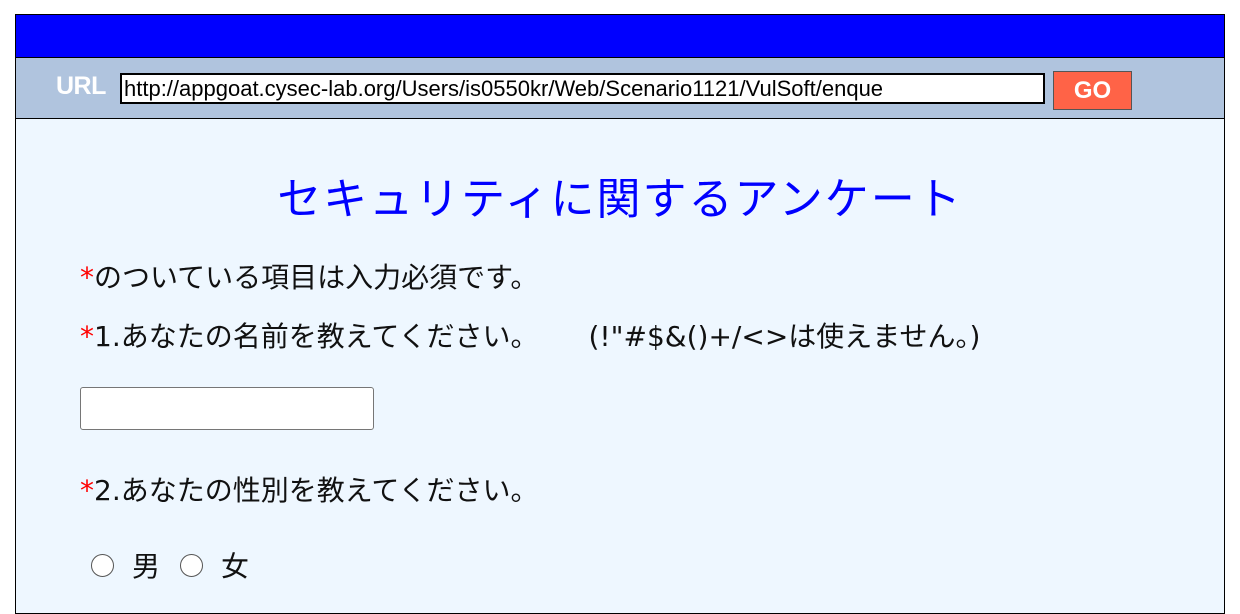 This screenshot has height=614, width=1240. I want to click on question-1: *1.あなたの名前を教えてください。 (!"#$&()+/<>は使えません。), so click(530, 335).